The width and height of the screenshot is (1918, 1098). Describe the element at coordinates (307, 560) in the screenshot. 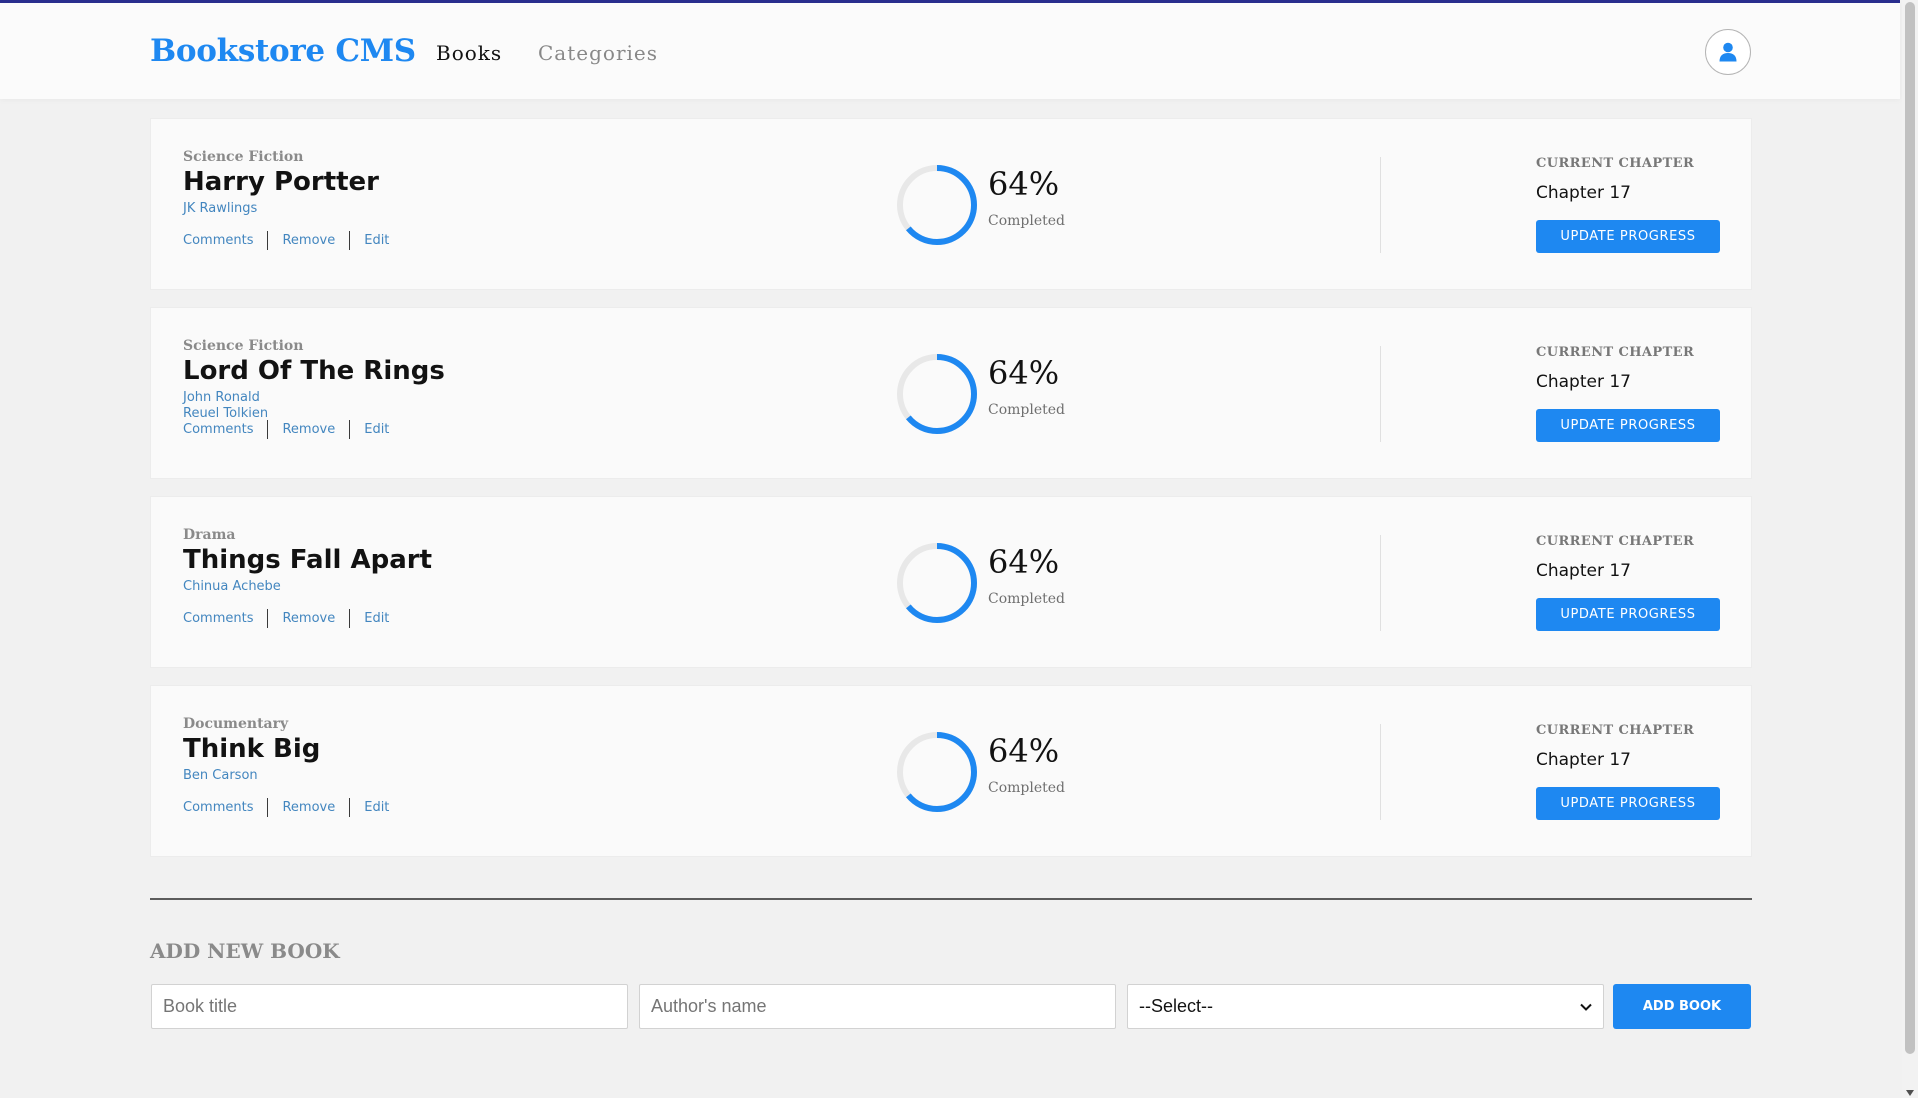

I see `book-title: Things Fall Apart` at that location.